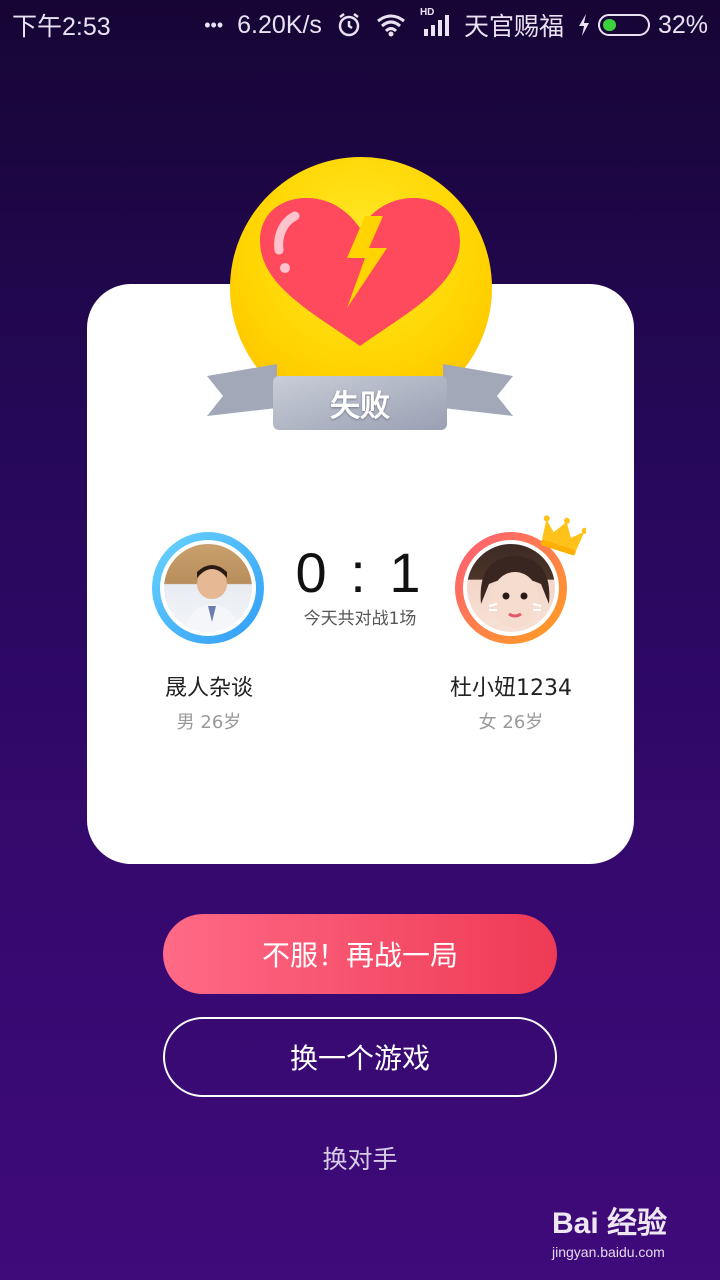 This screenshot has height=1280, width=720. Describe the element at coordinates (513, 27) in the screenshot. I see `carrier-name: 天官赐福` at that location.